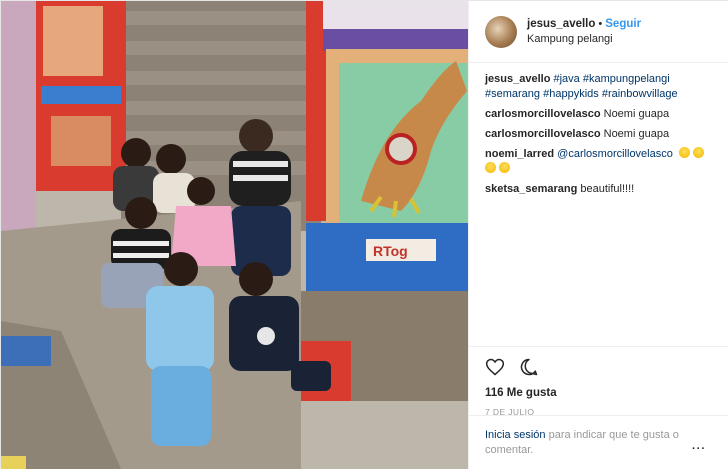 The image size is (728, 469). Describe the element at coordinates (615, 154) in the screenshot. I see `comment-mention: @carlosmorcillovelasco` at that location.